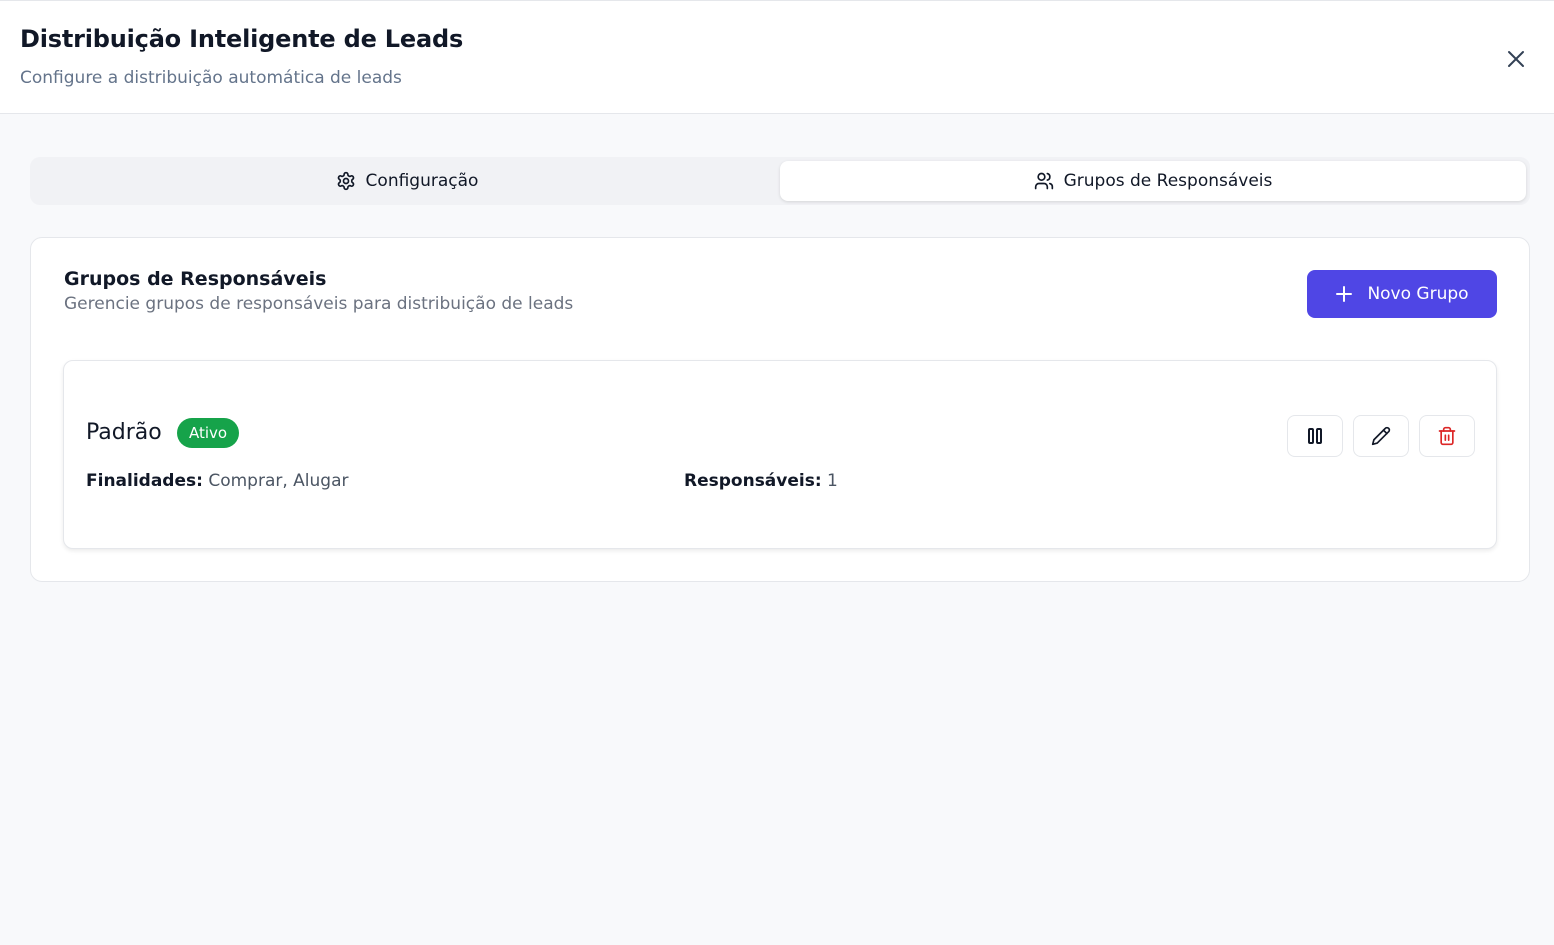 The height and width of the screenshot is (945, 1554). I want to click on pause-button, so click(1315, 436).